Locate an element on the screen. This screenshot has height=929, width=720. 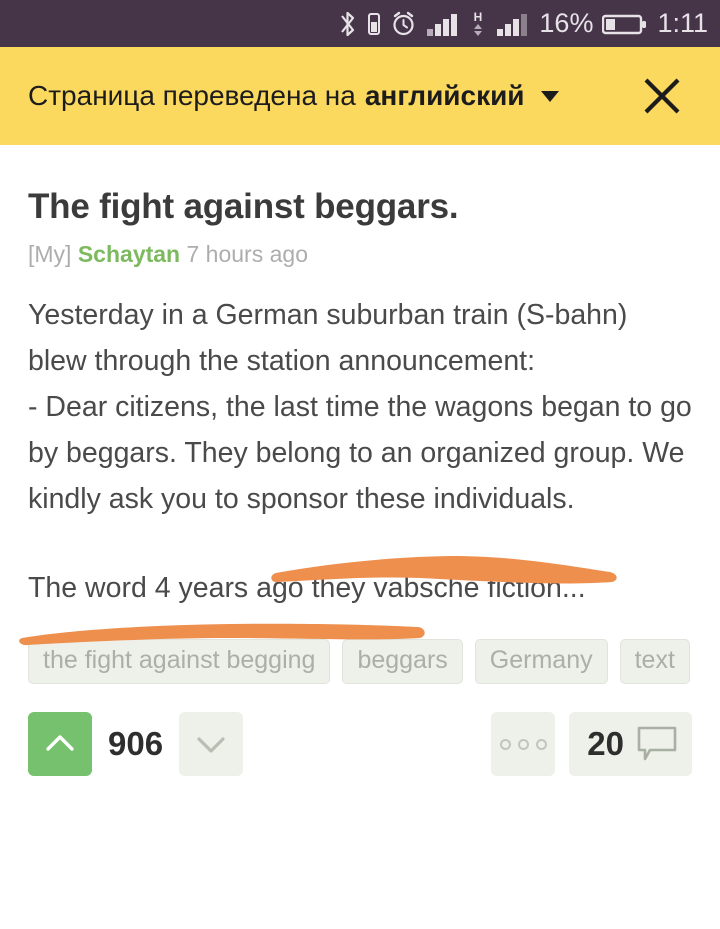
svg-text: H is located at coordinates (478, 17).